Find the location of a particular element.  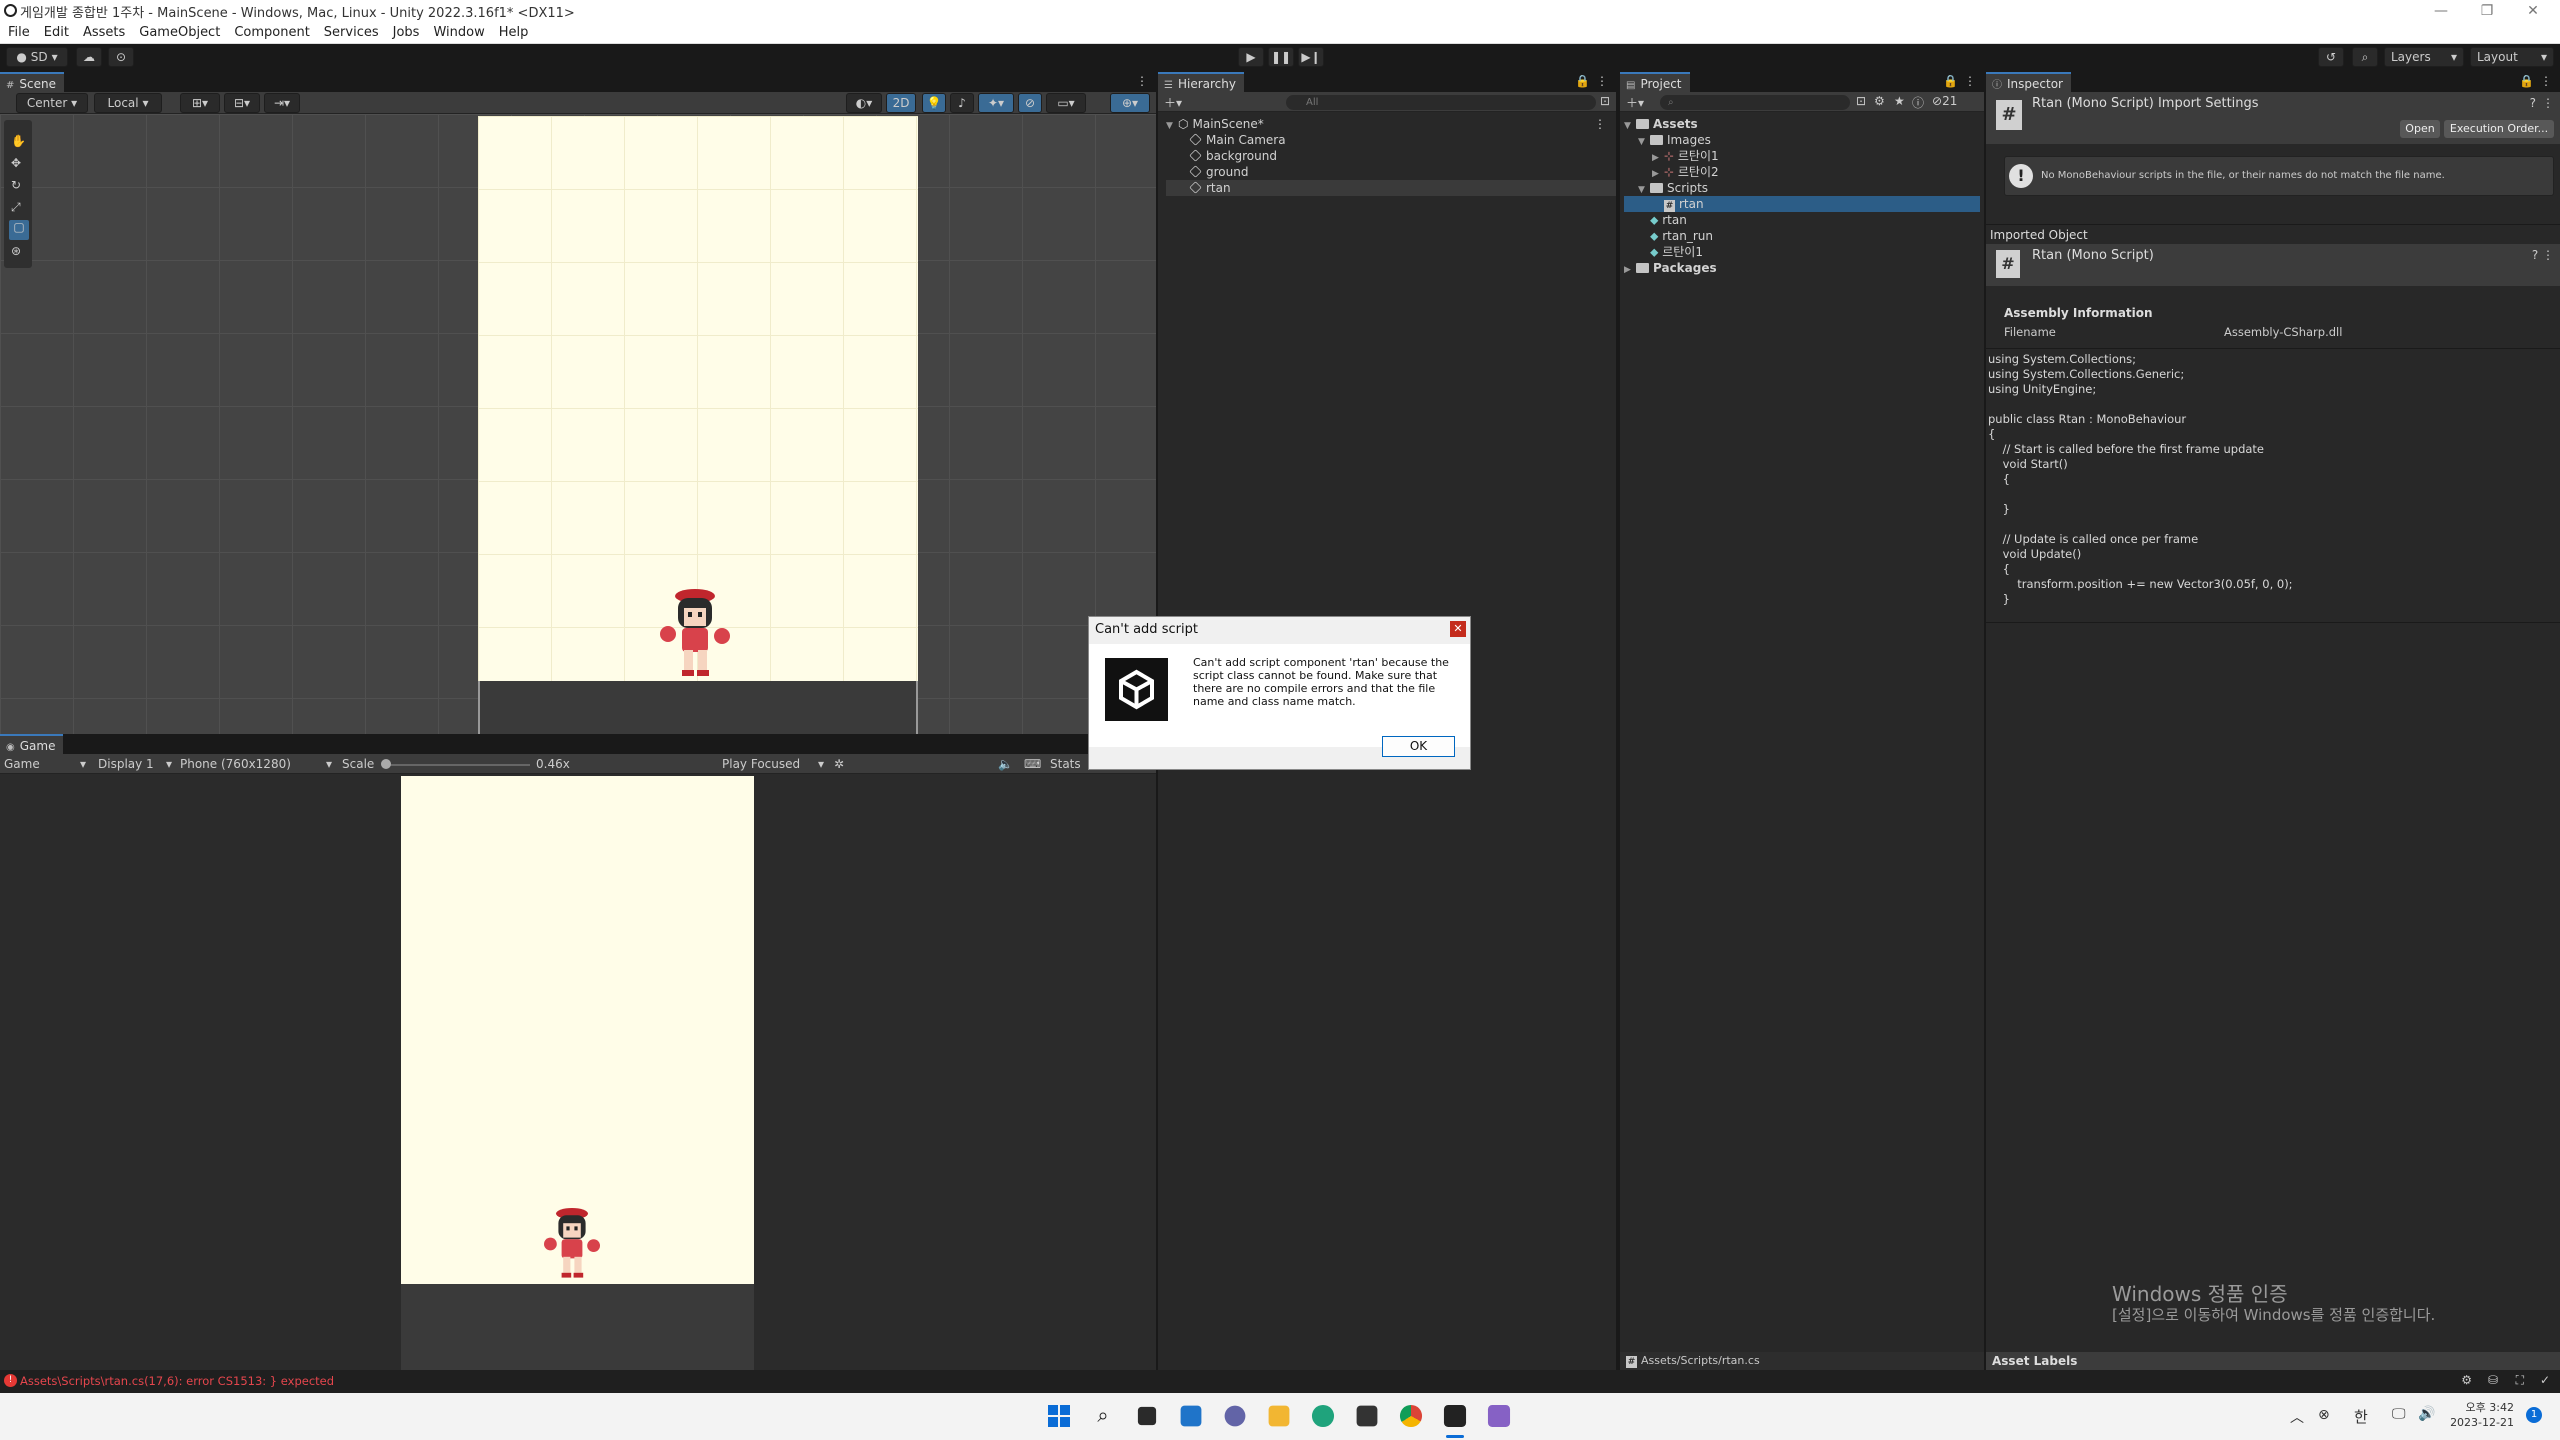

play-focus-dropdown: Play Focused ▾ is located at coordinates (773, 764).